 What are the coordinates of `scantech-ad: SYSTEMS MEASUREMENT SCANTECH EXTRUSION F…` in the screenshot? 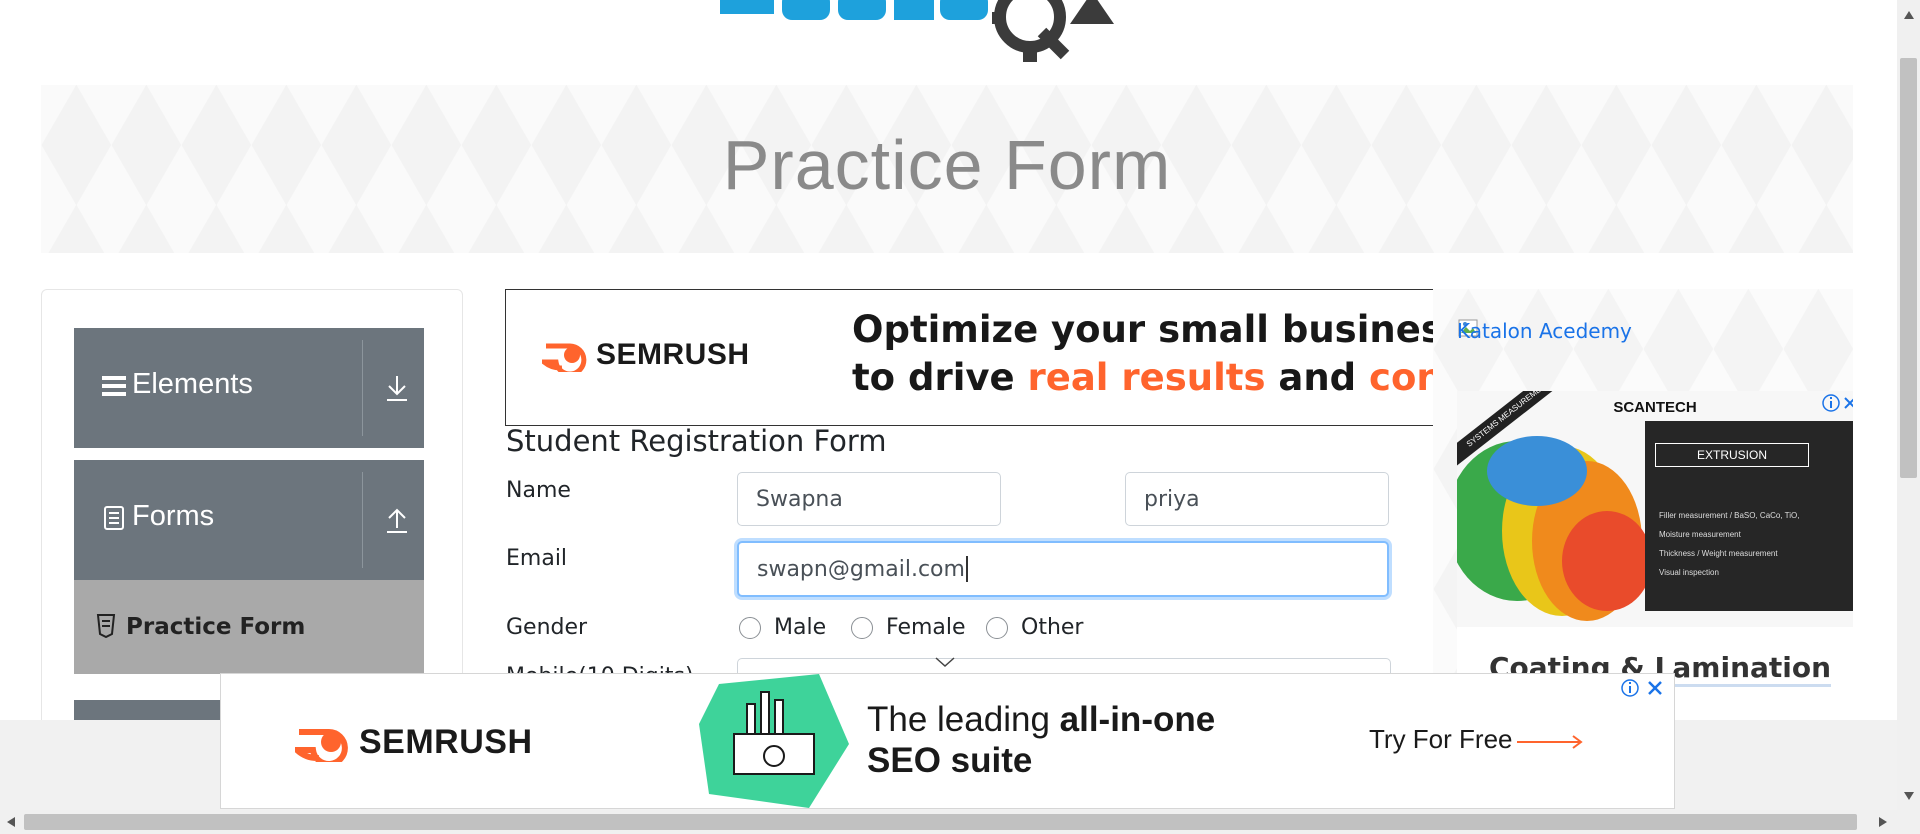 It's located at (1655, 550).